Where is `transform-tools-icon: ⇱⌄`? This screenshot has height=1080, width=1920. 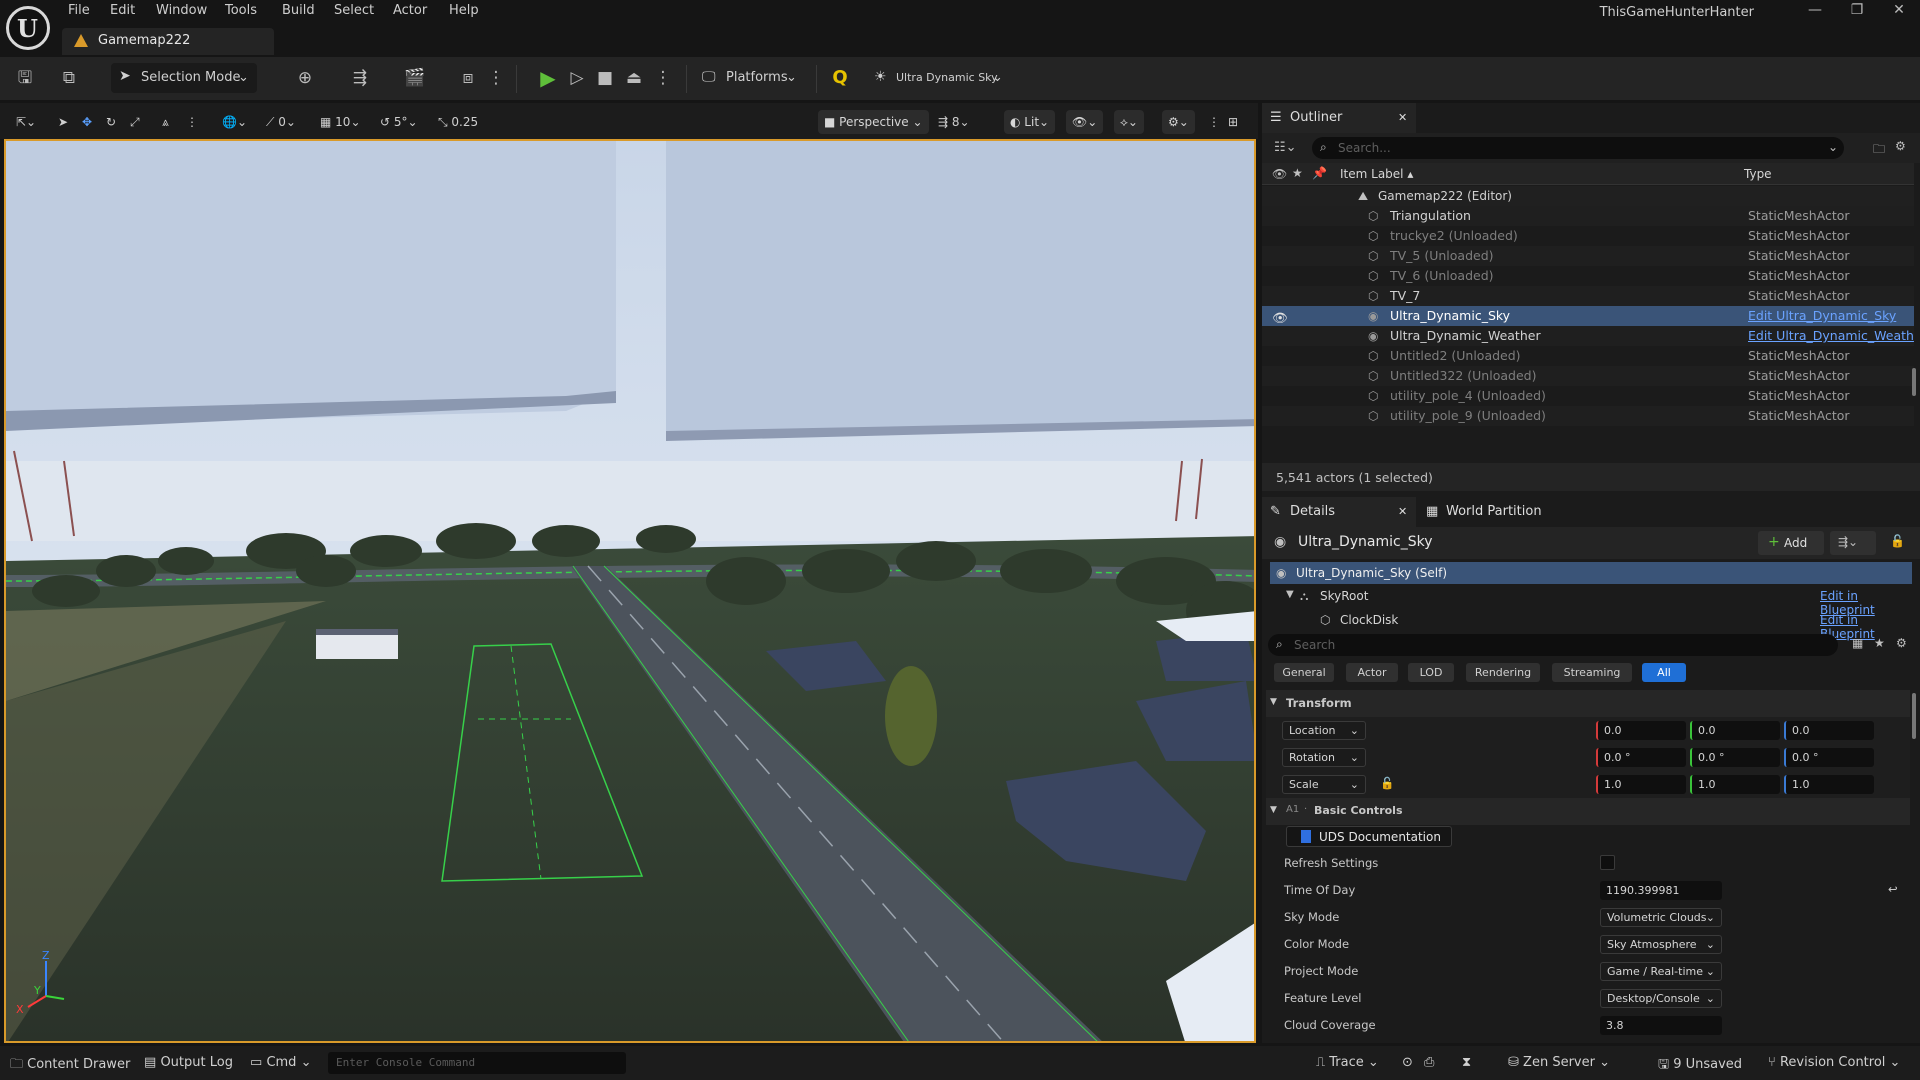 transform-tools-icon: ⇱⌄ is located at coordinates (26, 122).